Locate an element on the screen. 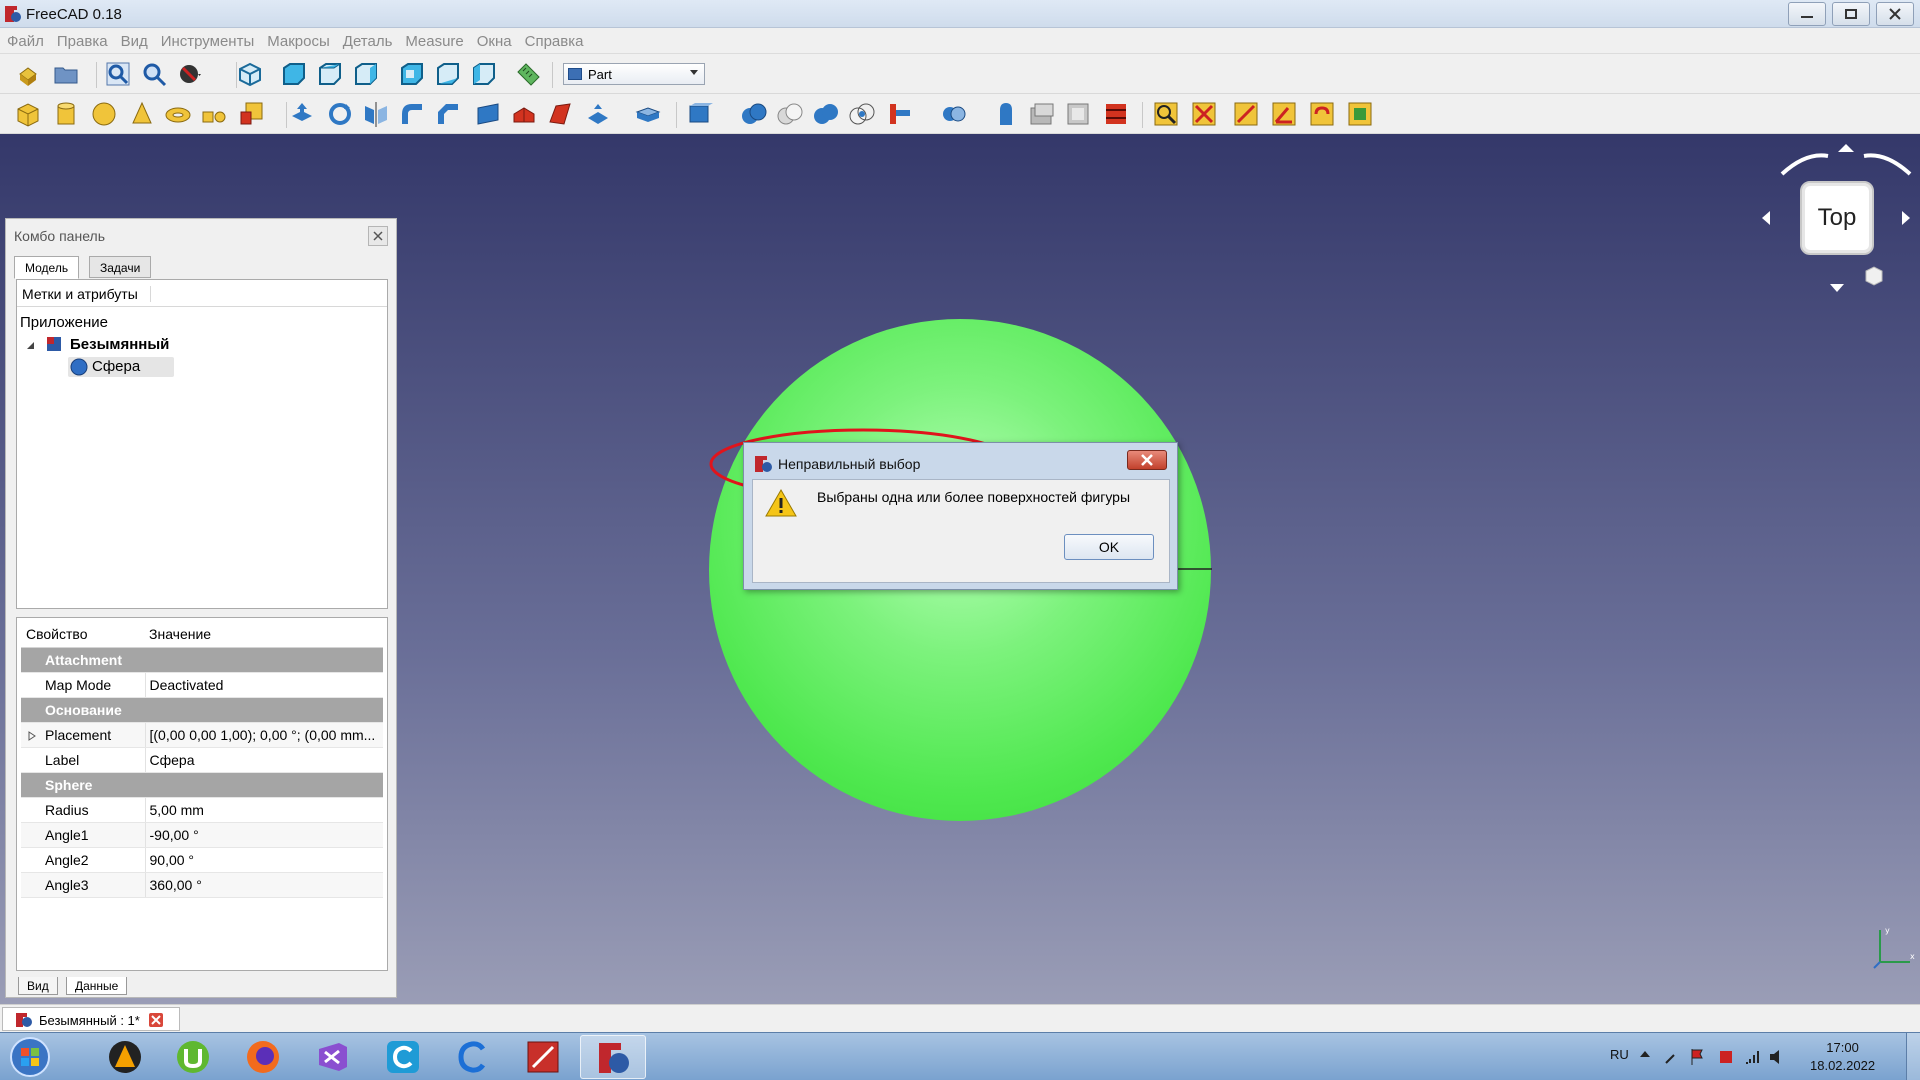 The height and width of the screenshot is (1080, 1920). ok-button: OK is located at coordinates (1109, 547).